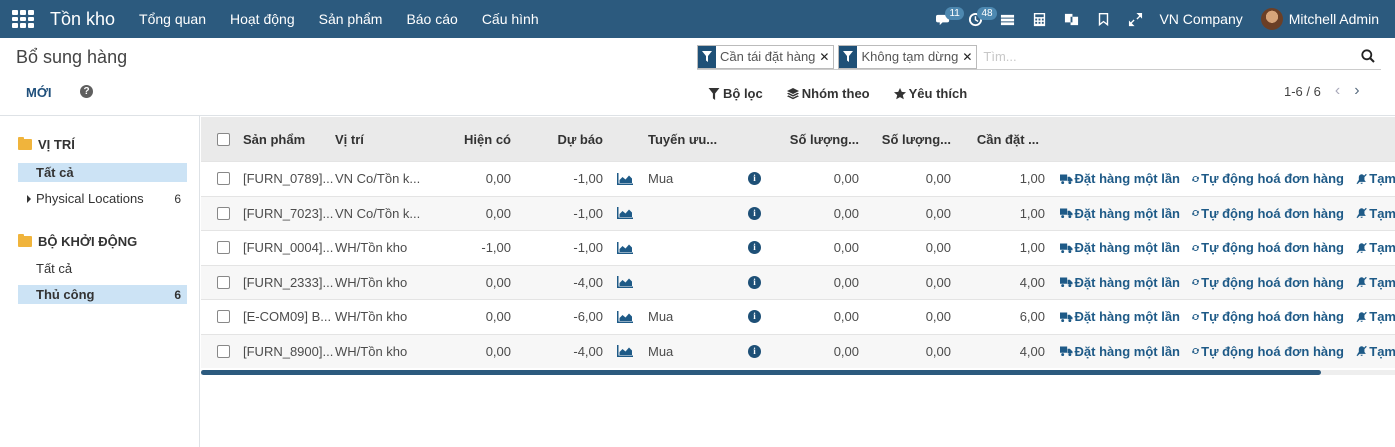 This screenshot has width=1395, height=447. I want to click on help-icon: ?, so click(86, 91).